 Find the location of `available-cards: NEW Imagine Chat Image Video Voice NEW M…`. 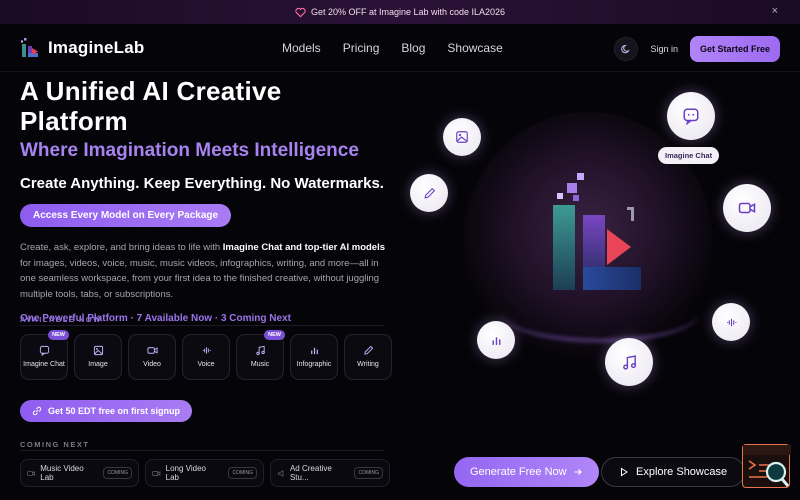

available-cards: NEW Imagine Chat Image Video Voice NEW M… is located at coordinates (206, 355).